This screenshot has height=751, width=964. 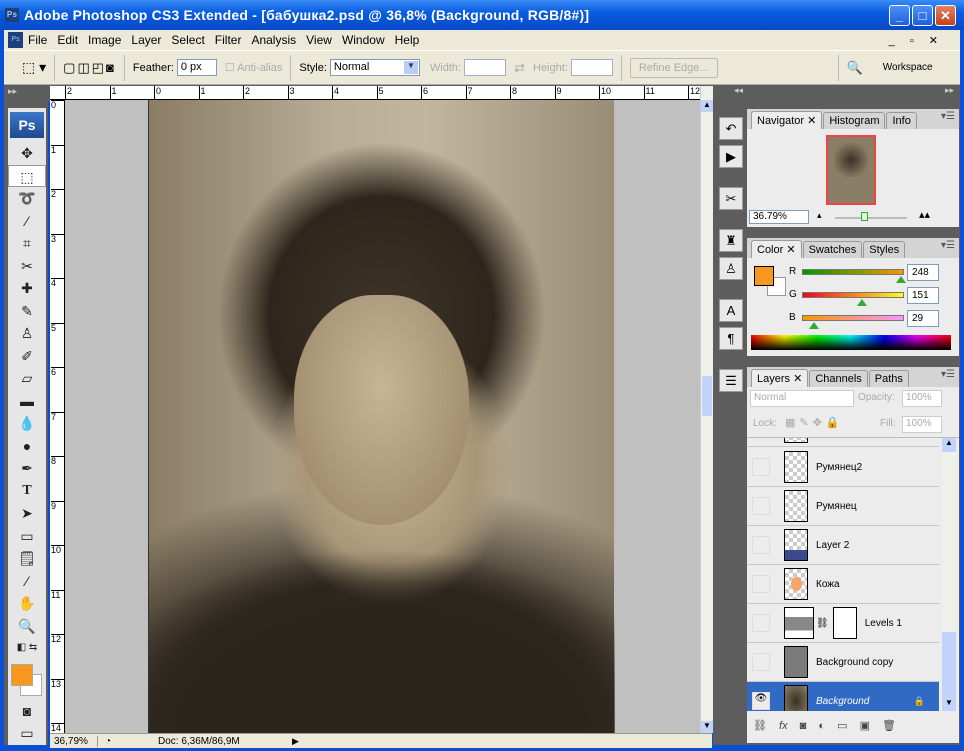 I want to click on zoom-out-icon: ▴, so click(x=819, y=215).